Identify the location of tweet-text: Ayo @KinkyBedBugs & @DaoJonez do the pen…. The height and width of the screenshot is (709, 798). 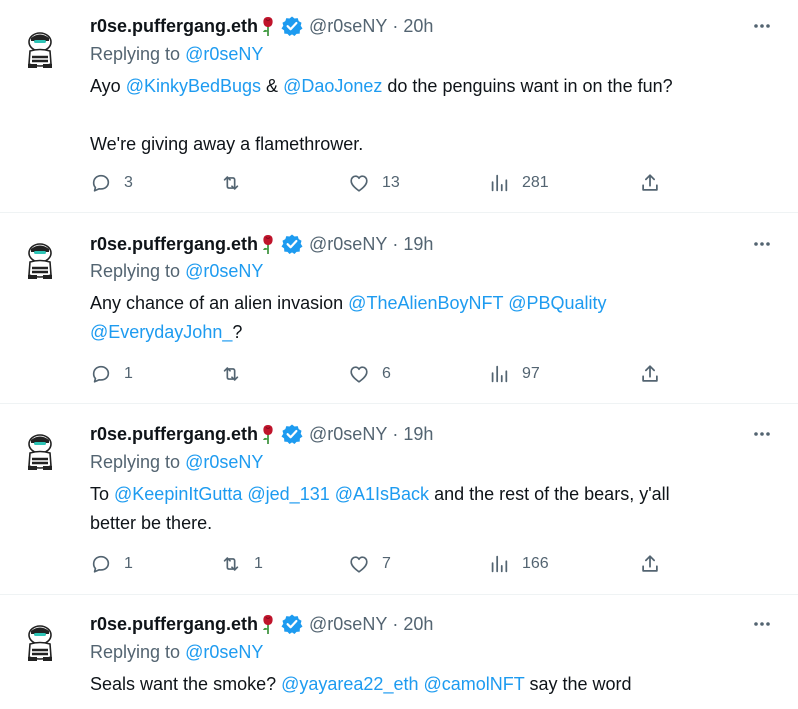
(430, 115).